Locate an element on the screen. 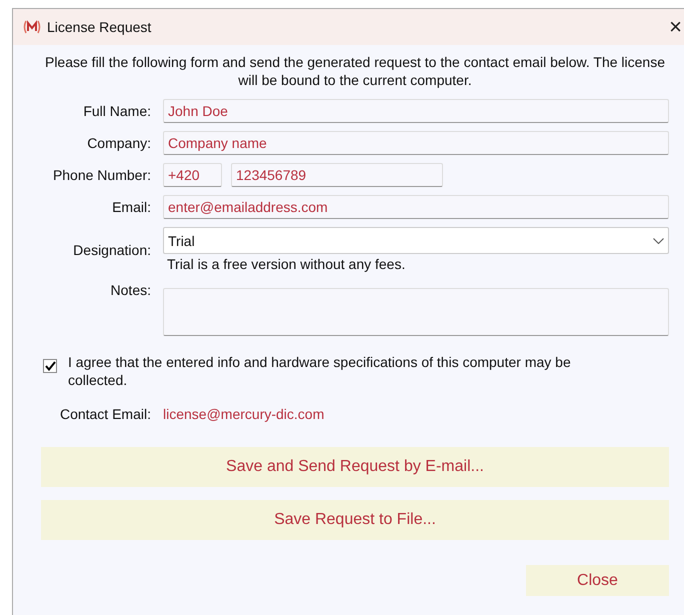 The height and width of the screenshot is (615, 684). field-label: Designation: is located at coordinates (111, 250).